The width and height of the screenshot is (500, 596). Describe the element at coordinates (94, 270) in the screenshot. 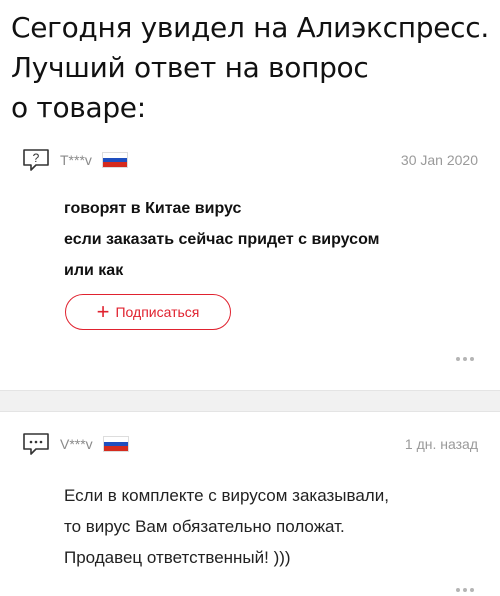

I see `question-line: или как` at that location.